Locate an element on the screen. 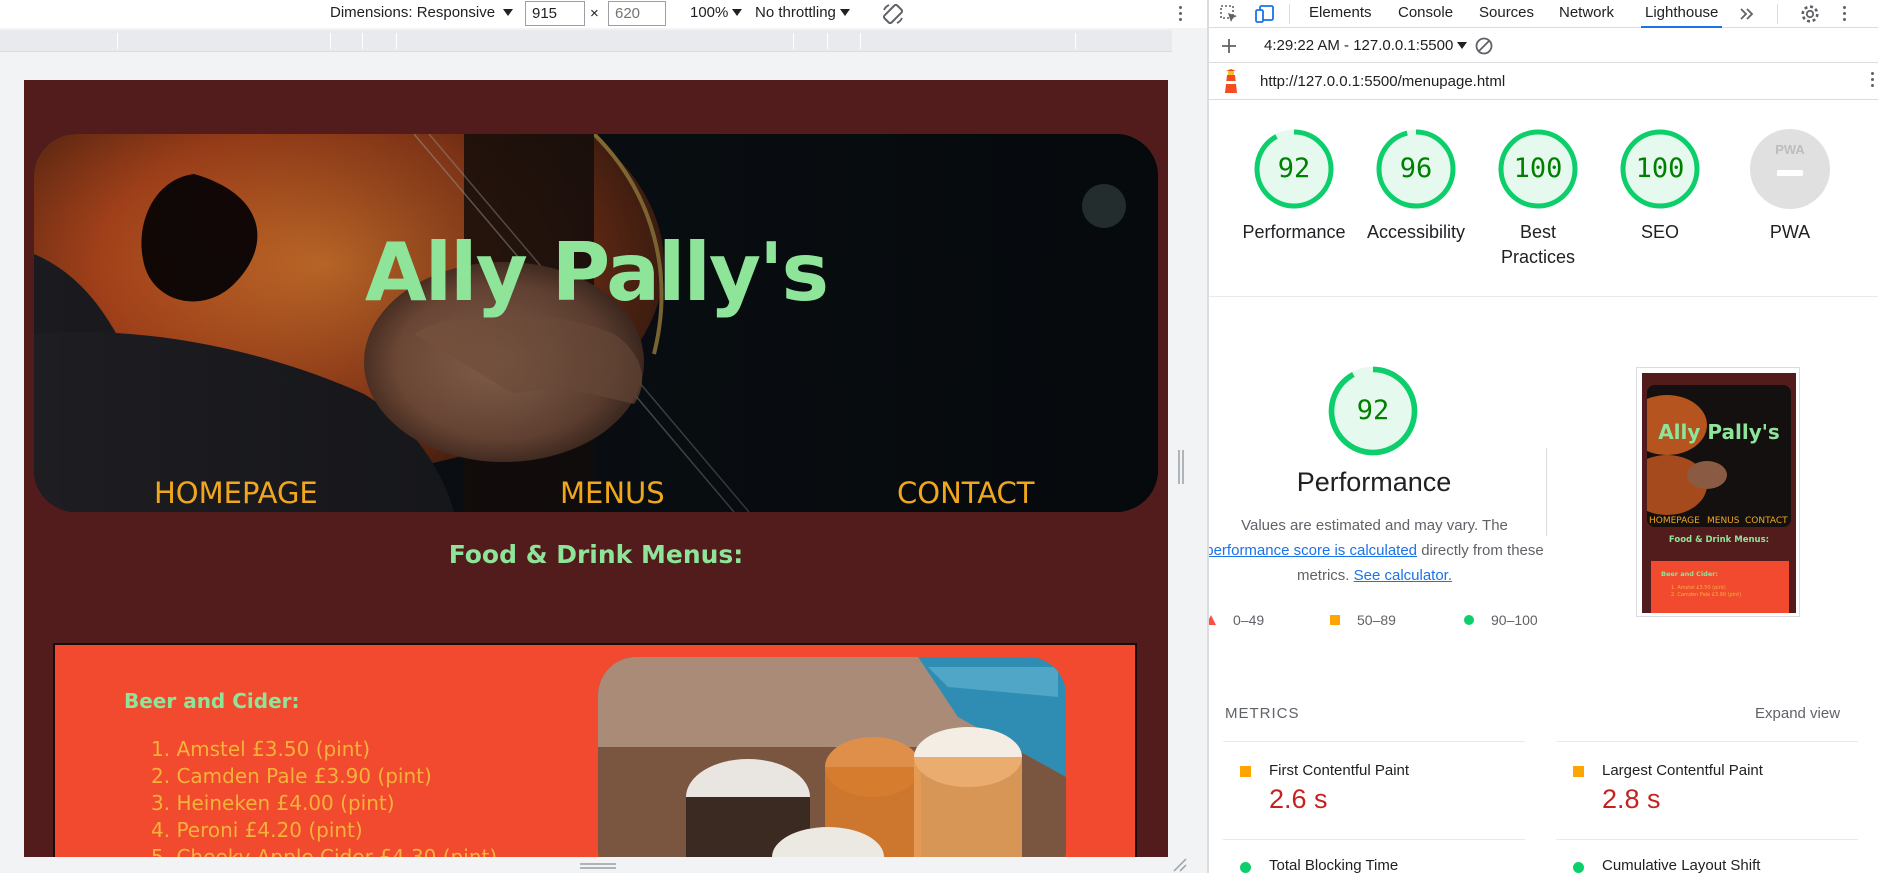 This screenshot has width=1878, height=873. more-options-icon is located at coordinates (1180, 14).